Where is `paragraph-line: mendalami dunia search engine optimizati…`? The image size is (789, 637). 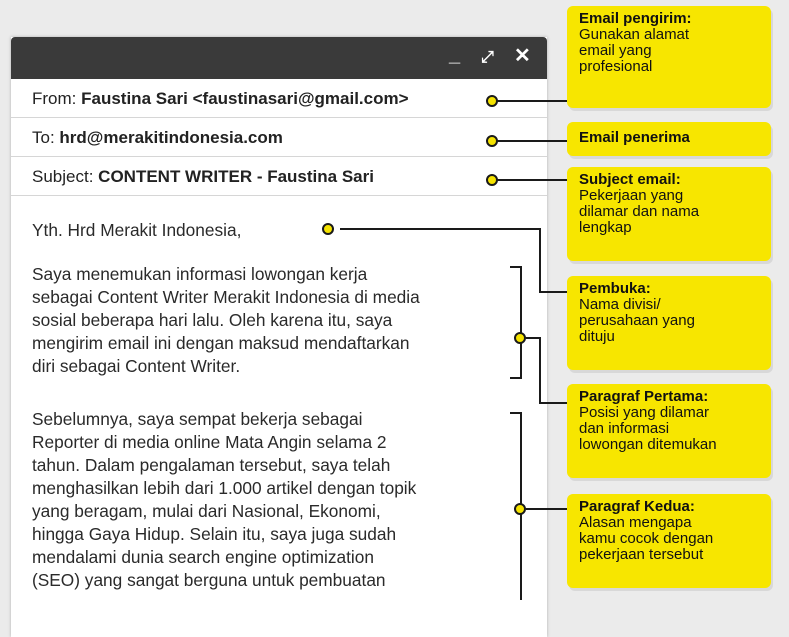 paragraph-line: mendalami dunia search engine optimizati… is located at coordinates (203, 557).